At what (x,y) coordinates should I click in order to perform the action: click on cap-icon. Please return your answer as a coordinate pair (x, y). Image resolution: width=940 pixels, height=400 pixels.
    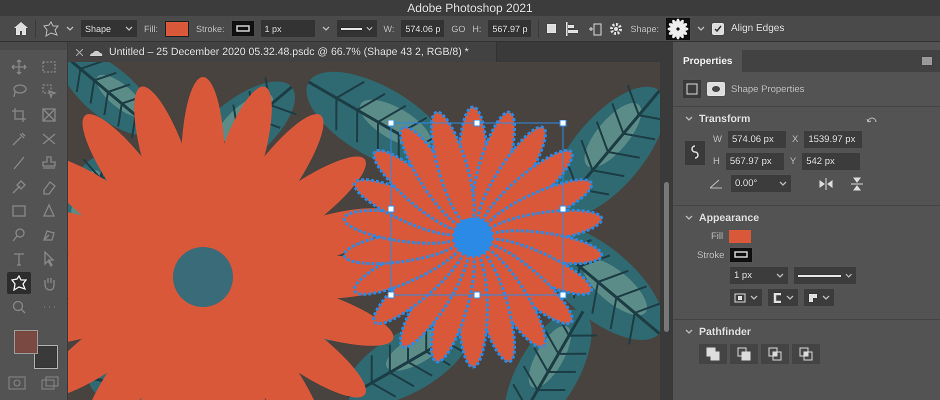
    Looking at the image, I should click on (777, 297).